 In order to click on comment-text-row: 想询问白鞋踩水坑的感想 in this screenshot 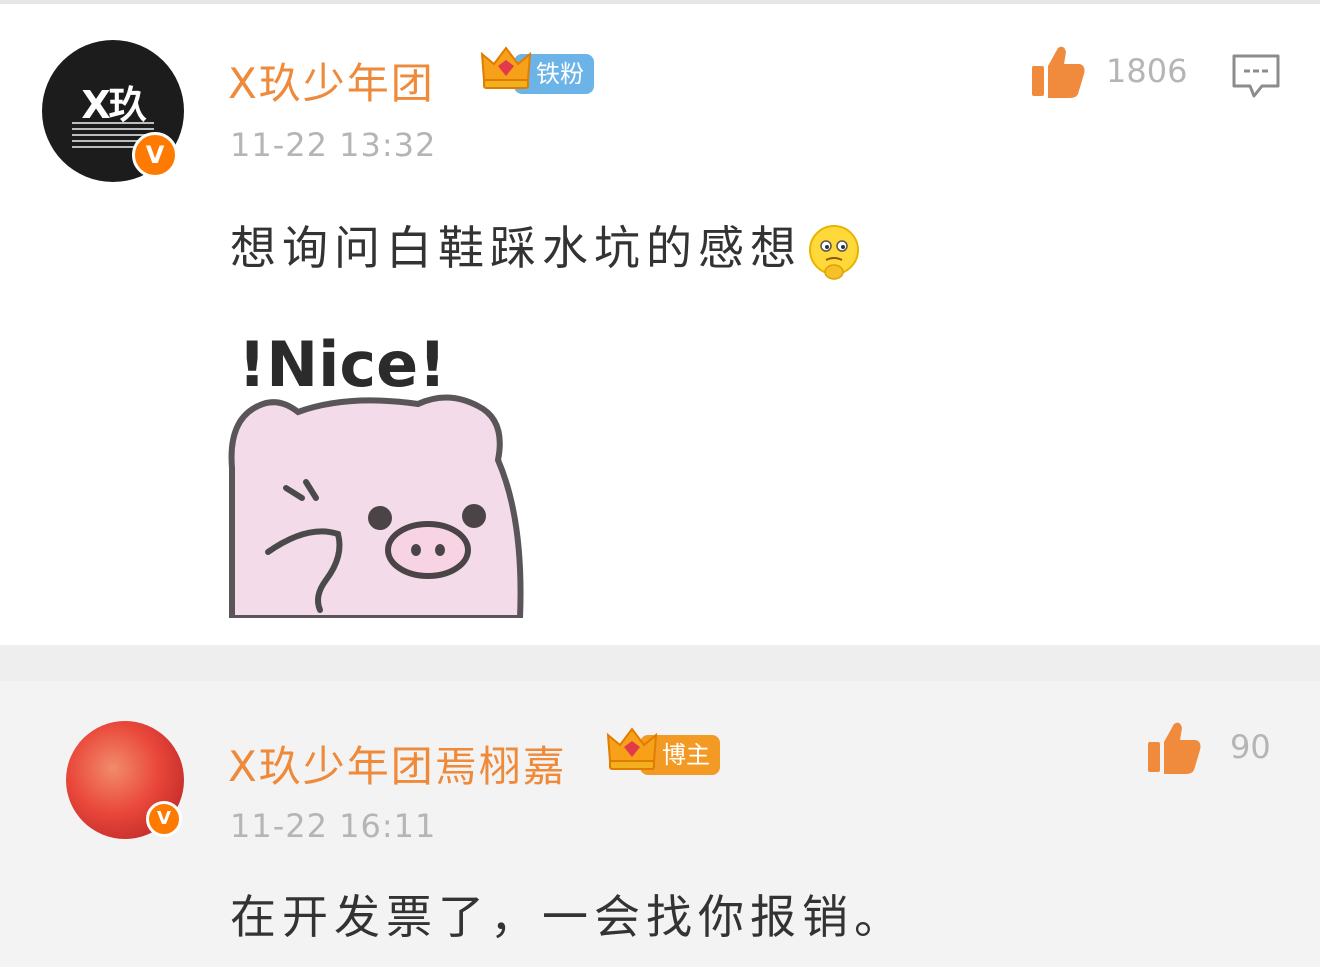, I will do `click(547, 247)`.